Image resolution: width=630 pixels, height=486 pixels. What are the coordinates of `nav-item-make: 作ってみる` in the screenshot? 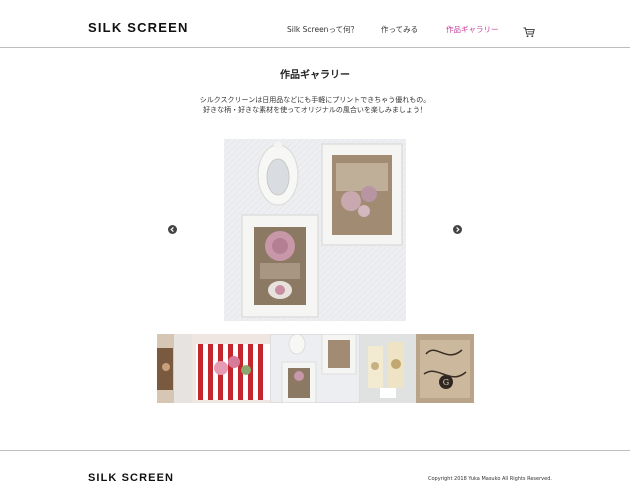 It's located at (399, 29).